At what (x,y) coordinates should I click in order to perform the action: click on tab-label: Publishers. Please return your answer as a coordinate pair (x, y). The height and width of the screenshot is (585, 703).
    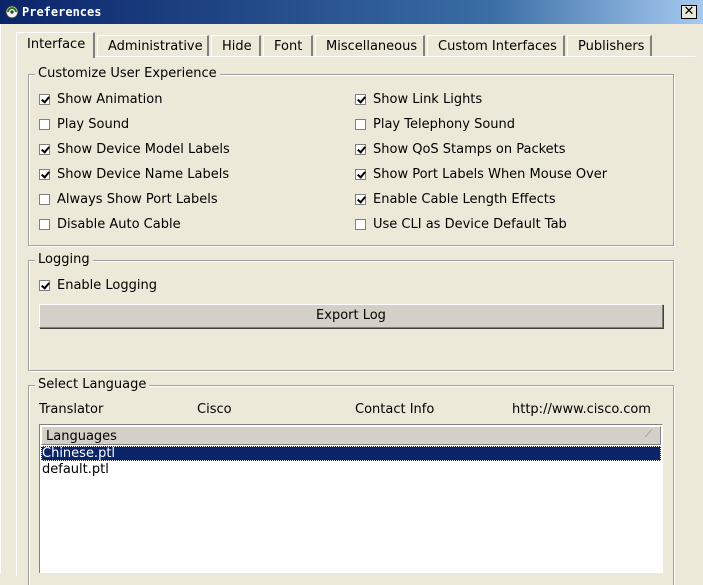
    Looking at the image, I should click on (611, 46).